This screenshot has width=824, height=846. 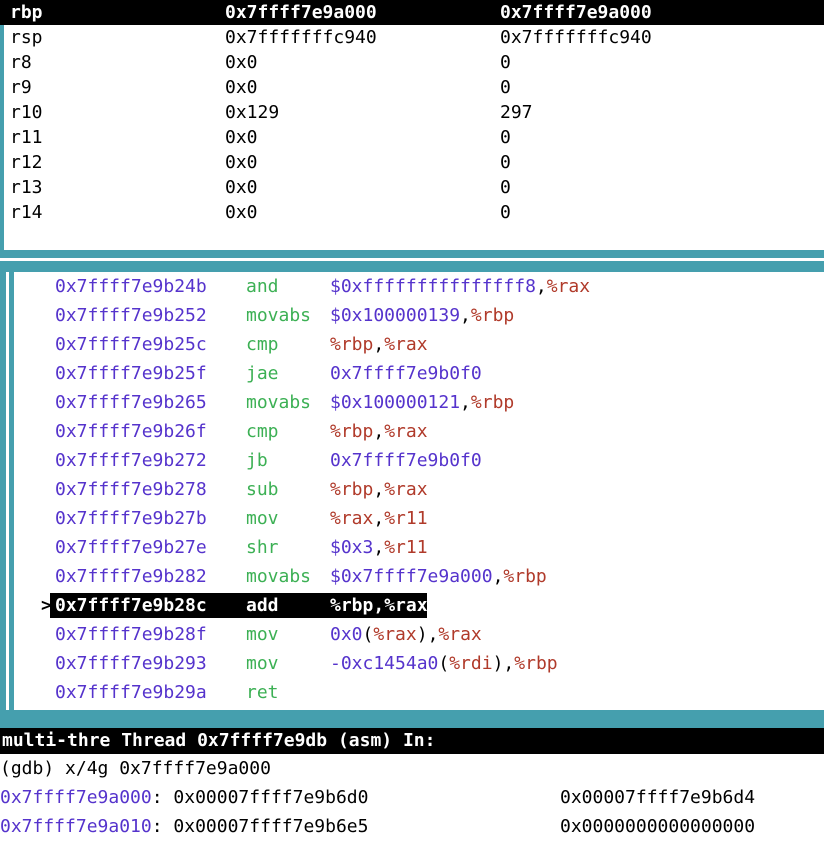 I want to click on asm-row: 0x7ffff7e9b28f mov 0x0(%rax),%rax, so click(x=419, y=634).